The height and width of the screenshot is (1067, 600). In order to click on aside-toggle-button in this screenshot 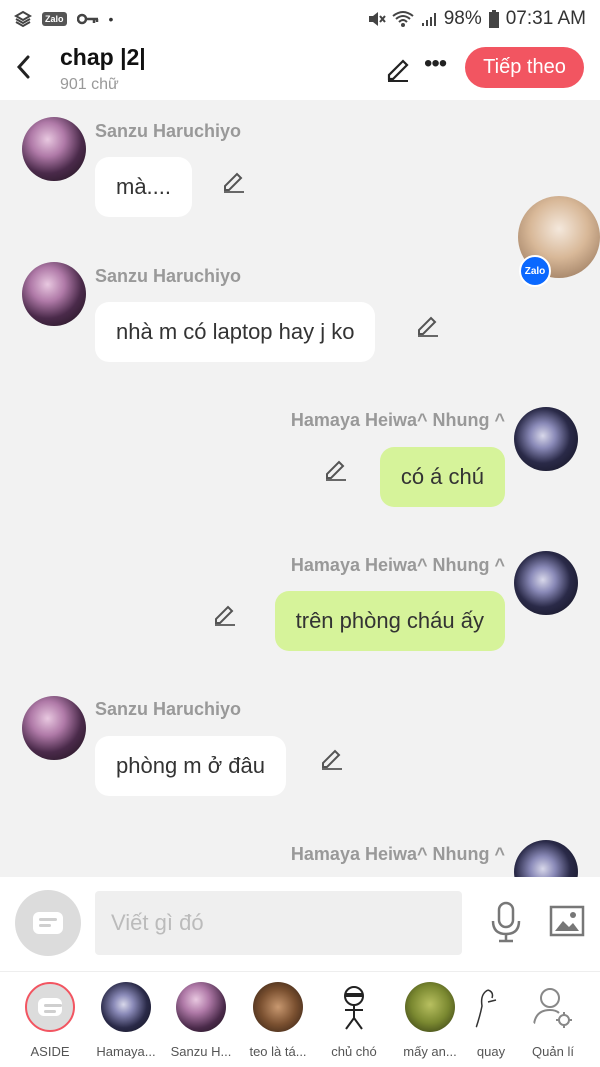, I will do `click(48, 923)`.